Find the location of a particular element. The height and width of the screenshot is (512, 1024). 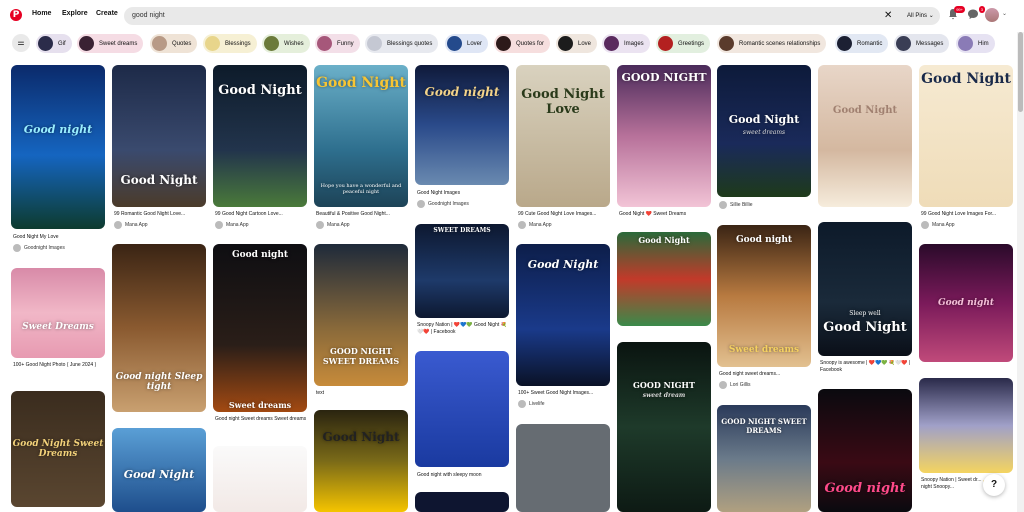

nav-home: Home is located at coordinates (41, 13).